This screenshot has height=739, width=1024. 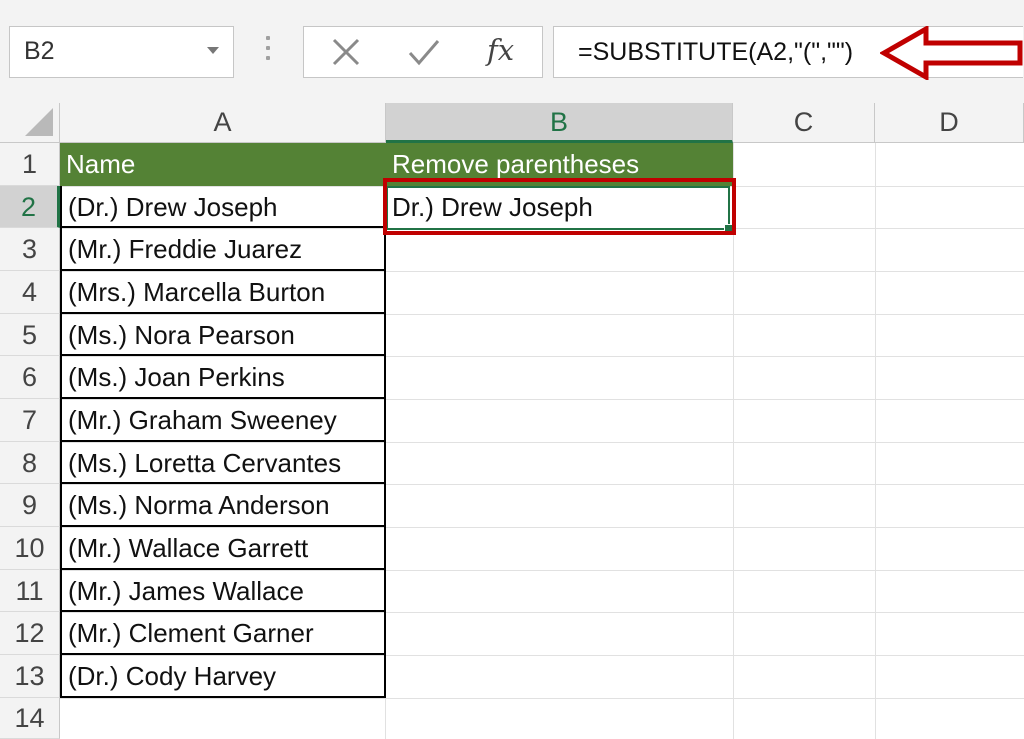 What do you see at coordinates (500, 50) in the screenshot?
I see `insert-function-icon: fx` at bounding box center [500, 50].